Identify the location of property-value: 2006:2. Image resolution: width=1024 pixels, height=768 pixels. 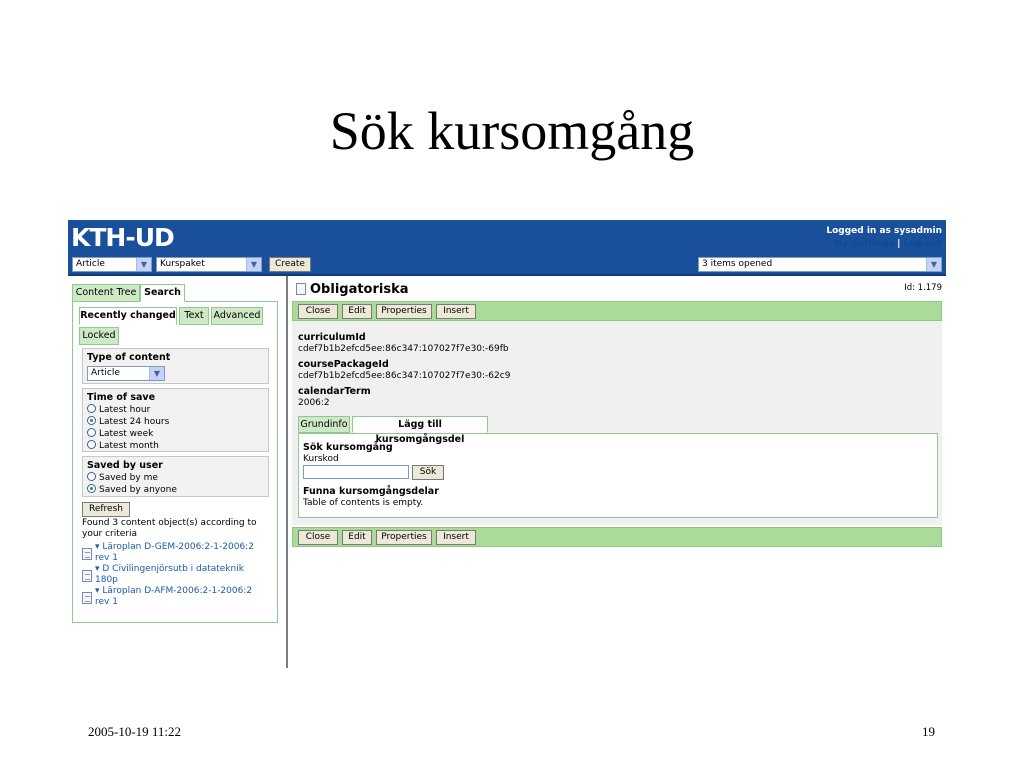
(314, 403).